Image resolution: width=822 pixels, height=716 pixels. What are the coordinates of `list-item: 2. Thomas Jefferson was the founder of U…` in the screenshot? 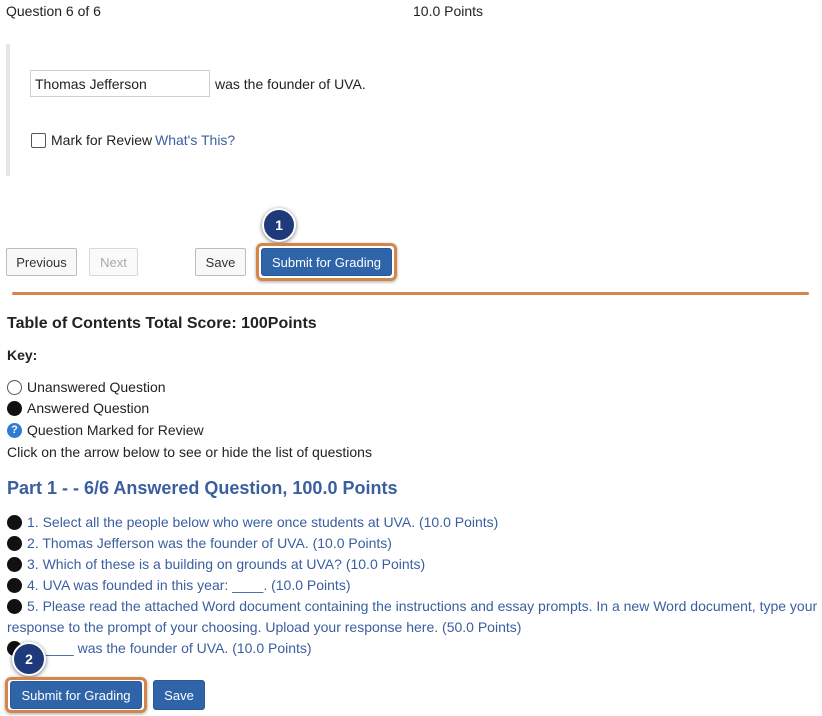 It's located at (414, 543).